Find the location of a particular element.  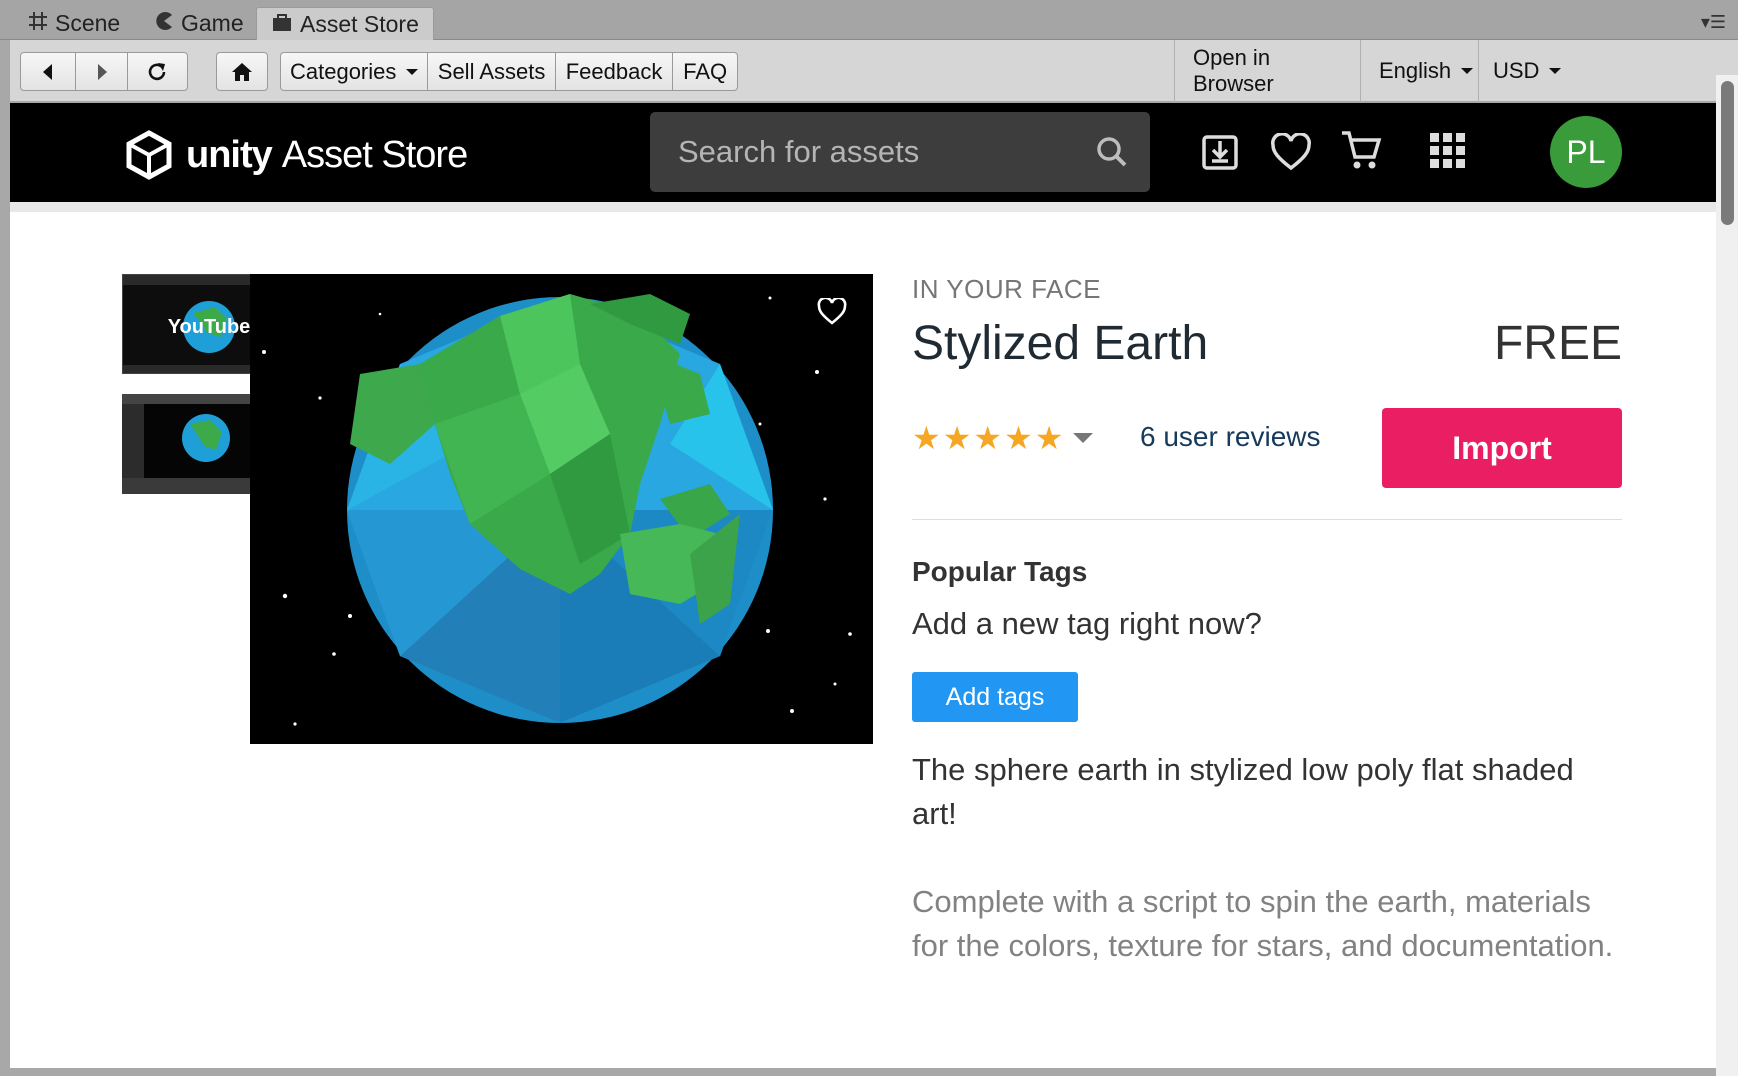

tab-asset-store: Asset Store is located at coordinates (345, 23).